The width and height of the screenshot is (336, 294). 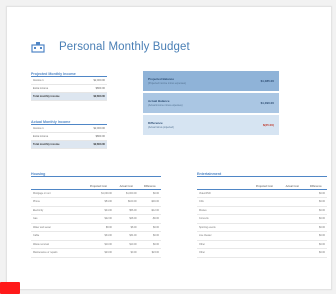 I want to click on actual-balance-label: Actual Balance, so click(x=159, y=101).